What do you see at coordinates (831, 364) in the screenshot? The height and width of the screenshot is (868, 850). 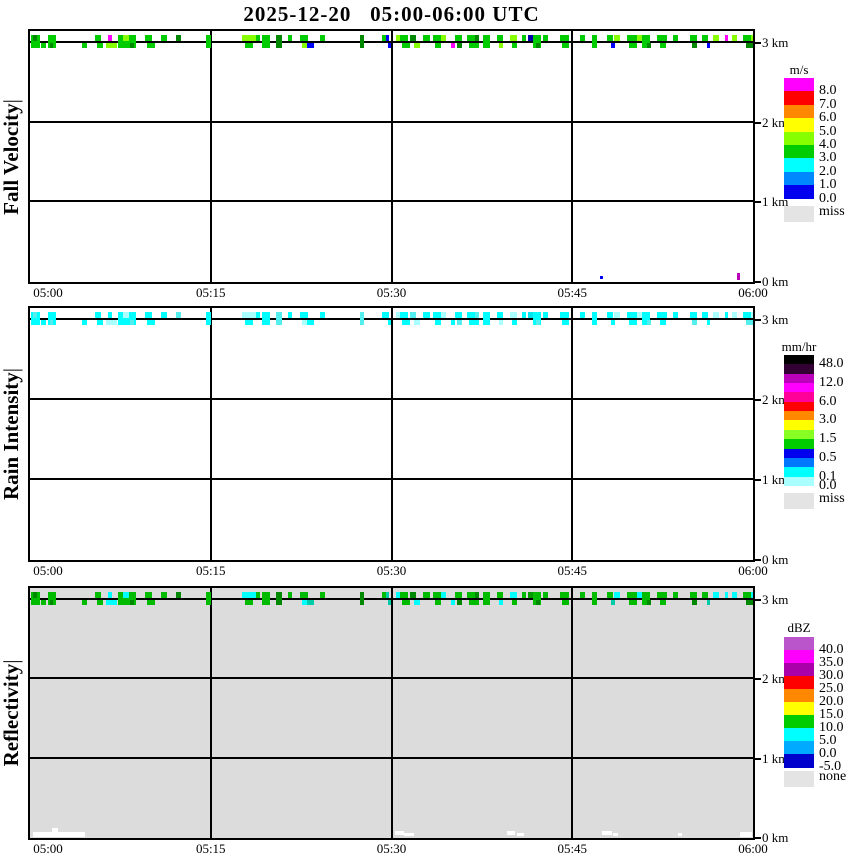 I see `colorbar-tick-label: 48.0` at bounding box center [831, 364].